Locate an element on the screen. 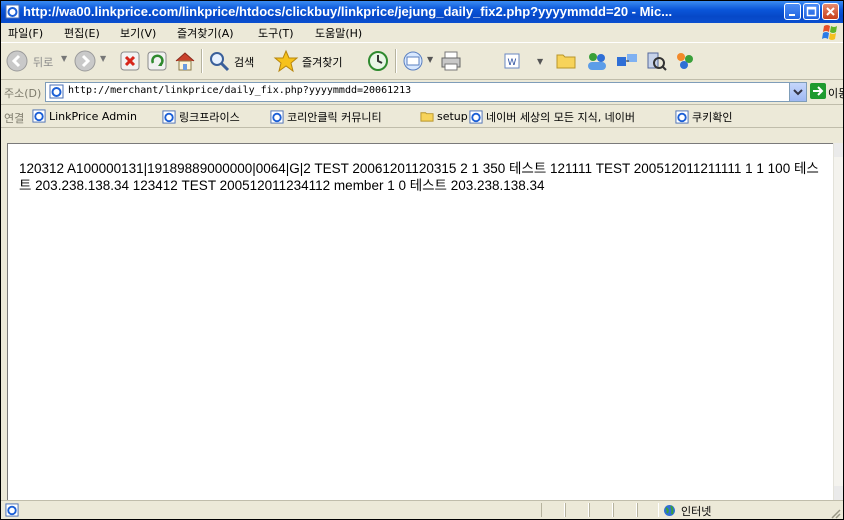 The image size is (844, 520). status-bar: 인터넷 is located at coordinates (422, 509).